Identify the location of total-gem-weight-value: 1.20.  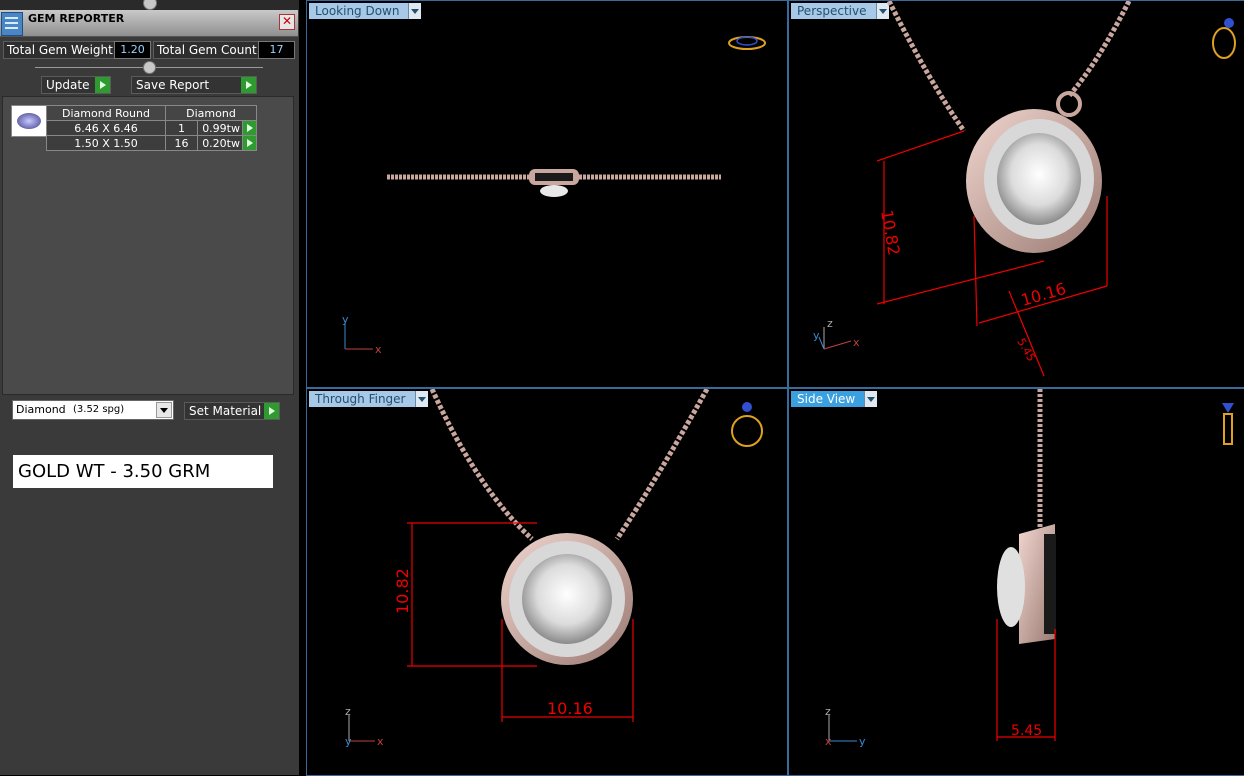
(132, 50).